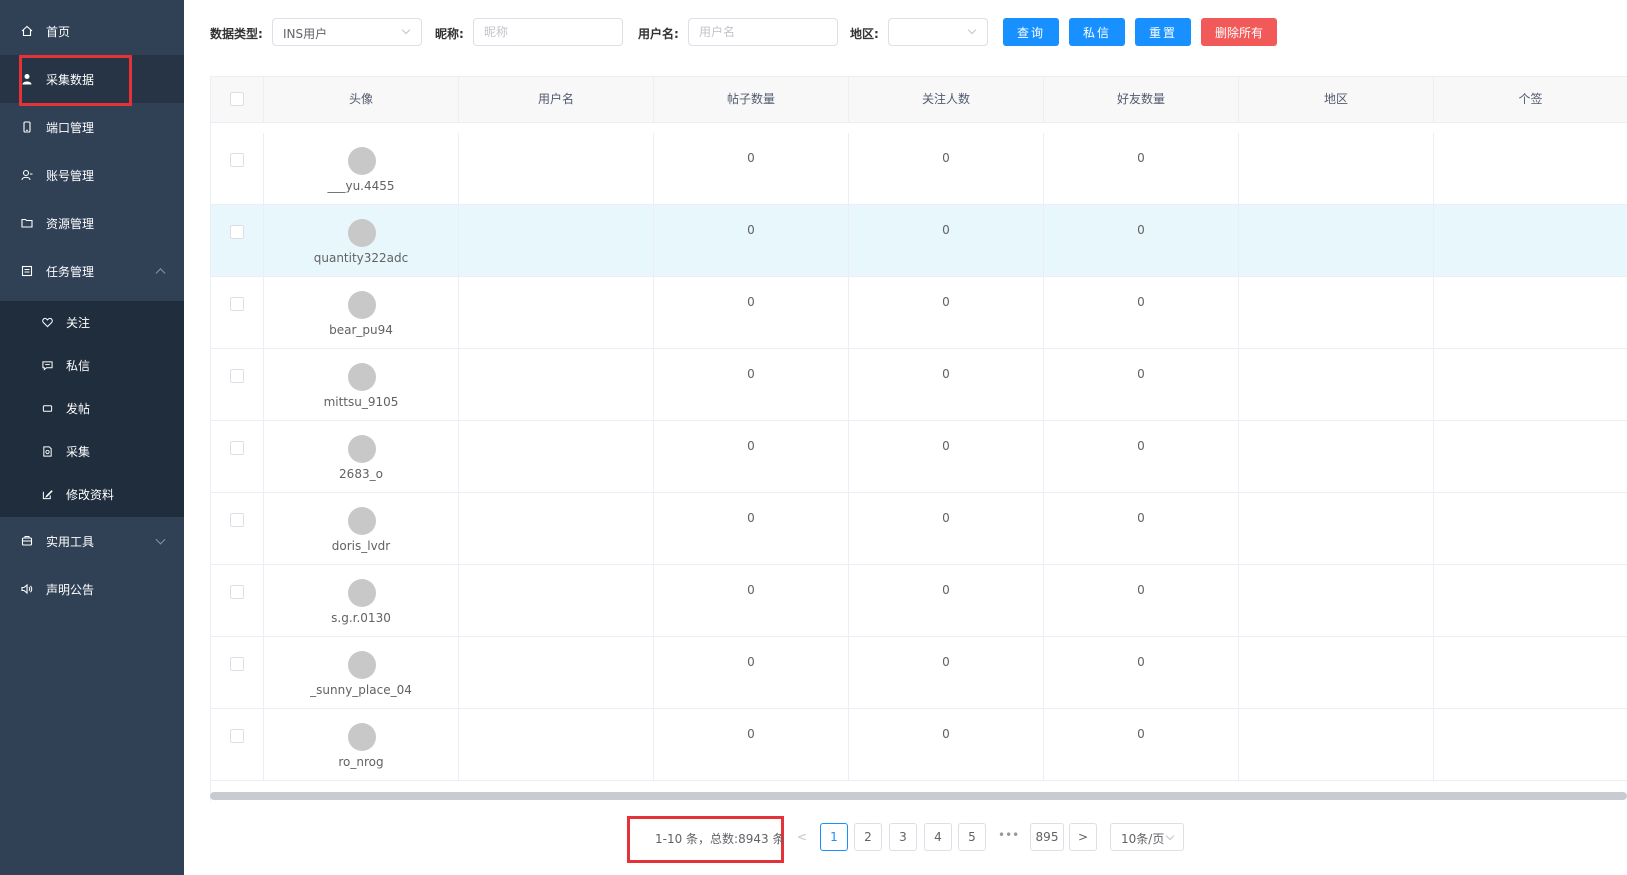 This screenshot has height=875, width=1627. I want to click on phone-icon, so click(27, 127).